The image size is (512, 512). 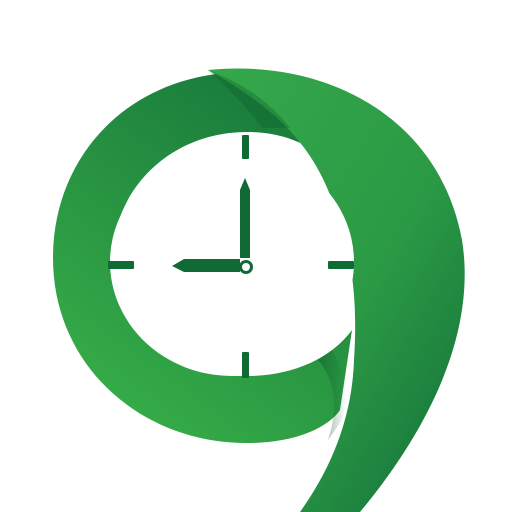 I want to click on minute-hand, so click(x=245, y=218).